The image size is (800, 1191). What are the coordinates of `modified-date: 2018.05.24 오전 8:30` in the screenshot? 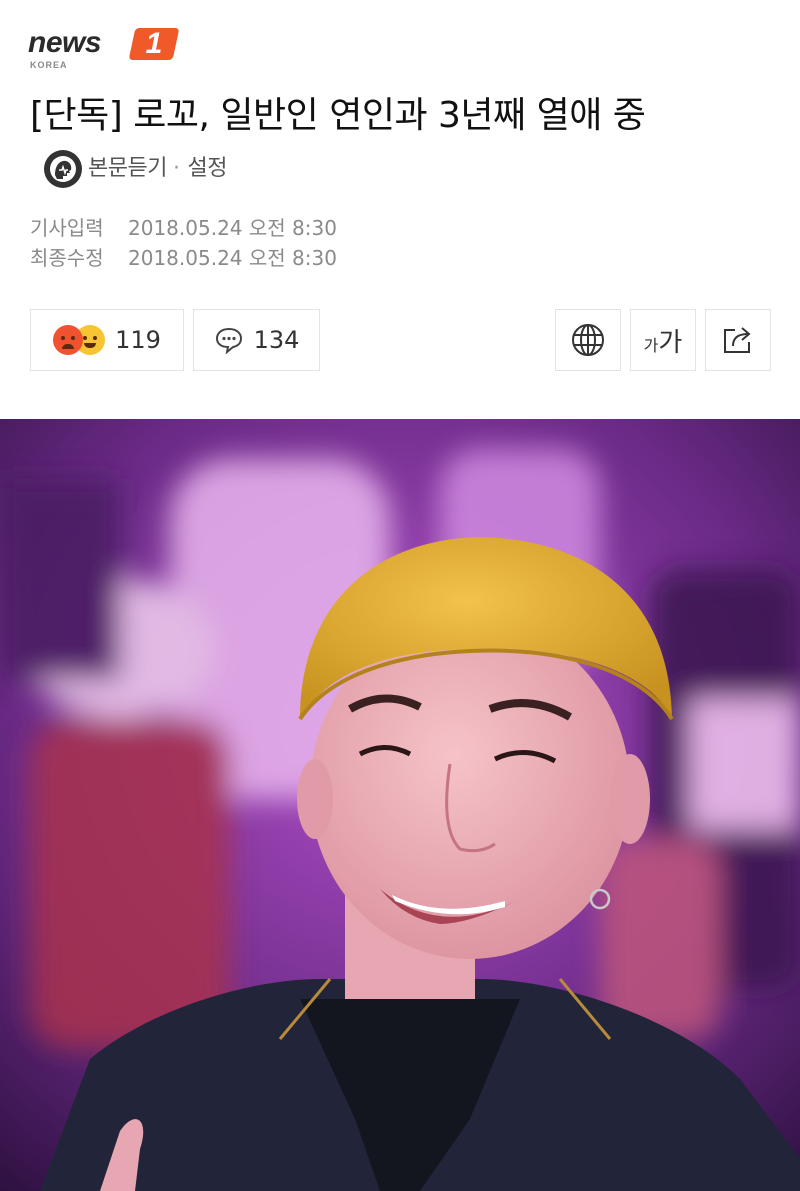 It's located at (232, 258).